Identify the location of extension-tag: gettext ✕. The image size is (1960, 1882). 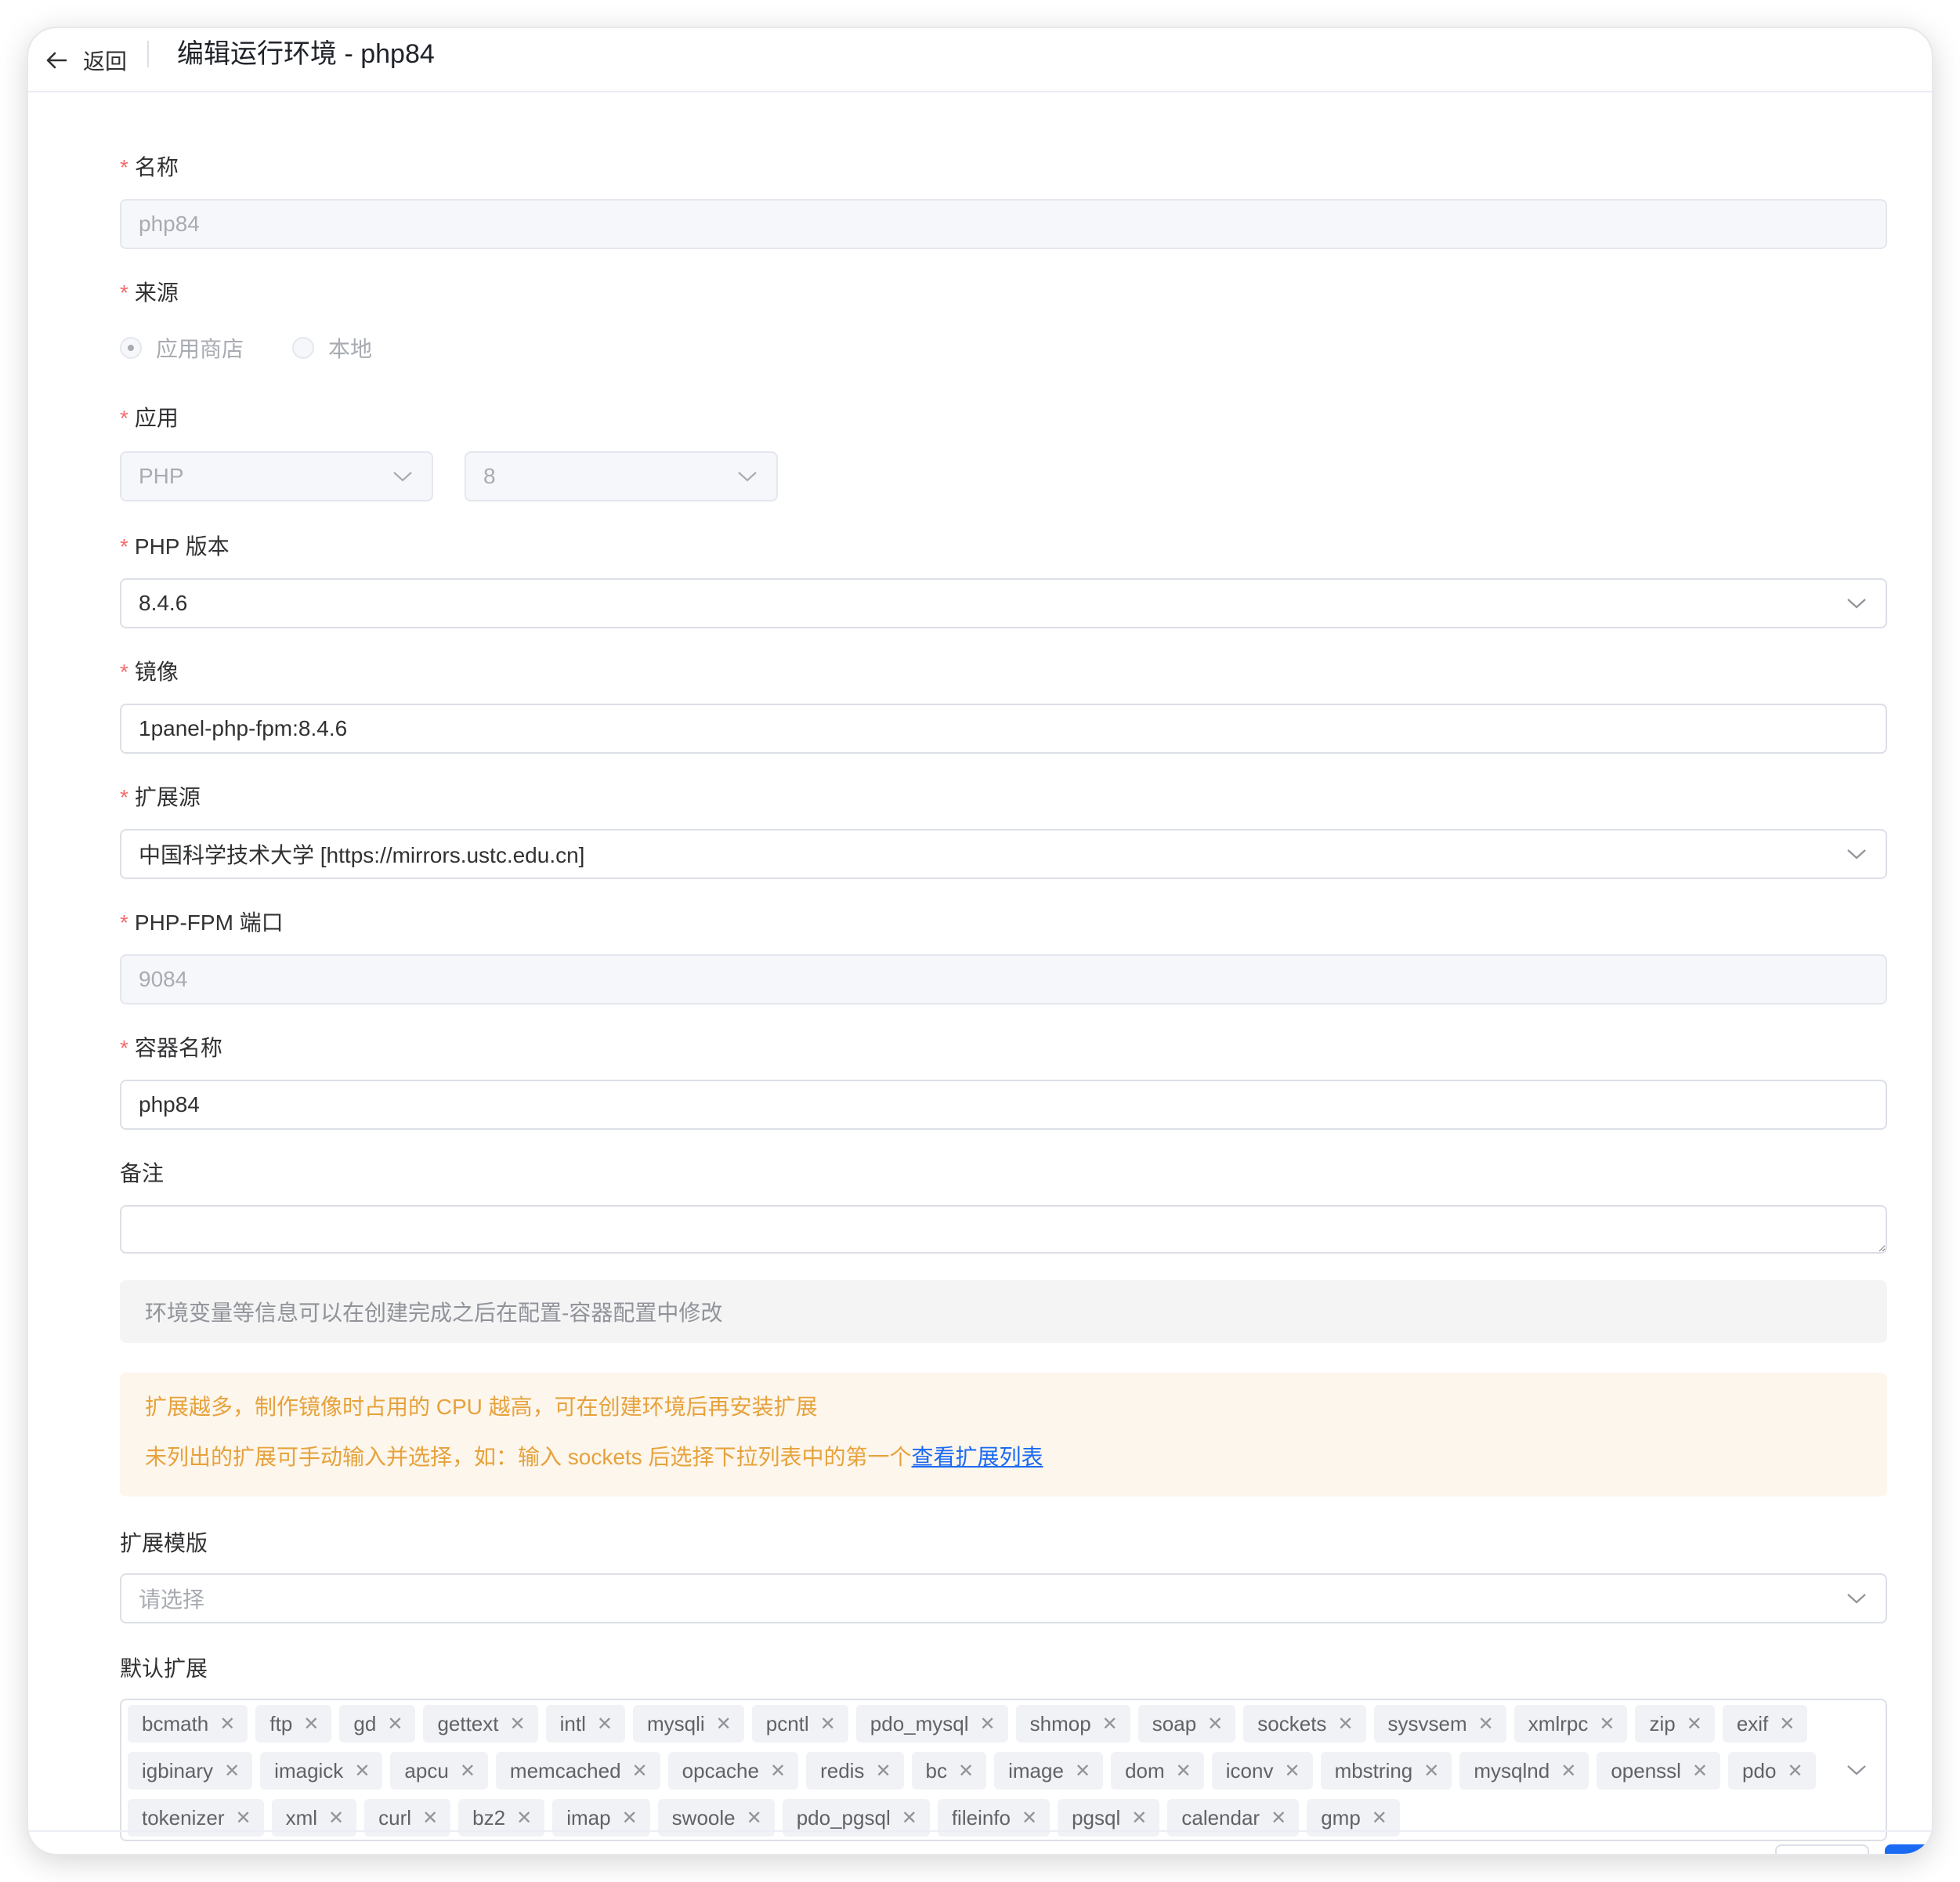
(481, 1724).